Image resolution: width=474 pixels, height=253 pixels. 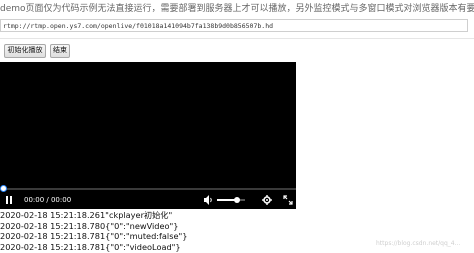 What do you see at coordinates (208, 200) in the screenshot?
I see `volume-icon` at bounding box center [208, 200].